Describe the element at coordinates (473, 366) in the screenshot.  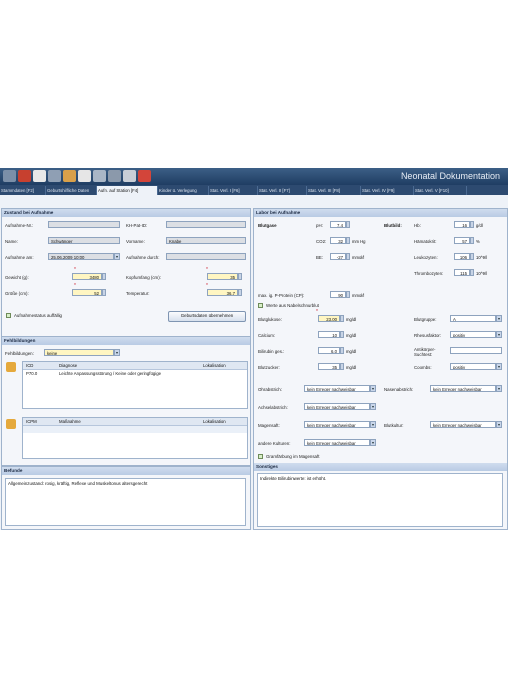
I see `coombs-select: positiv` at that location.